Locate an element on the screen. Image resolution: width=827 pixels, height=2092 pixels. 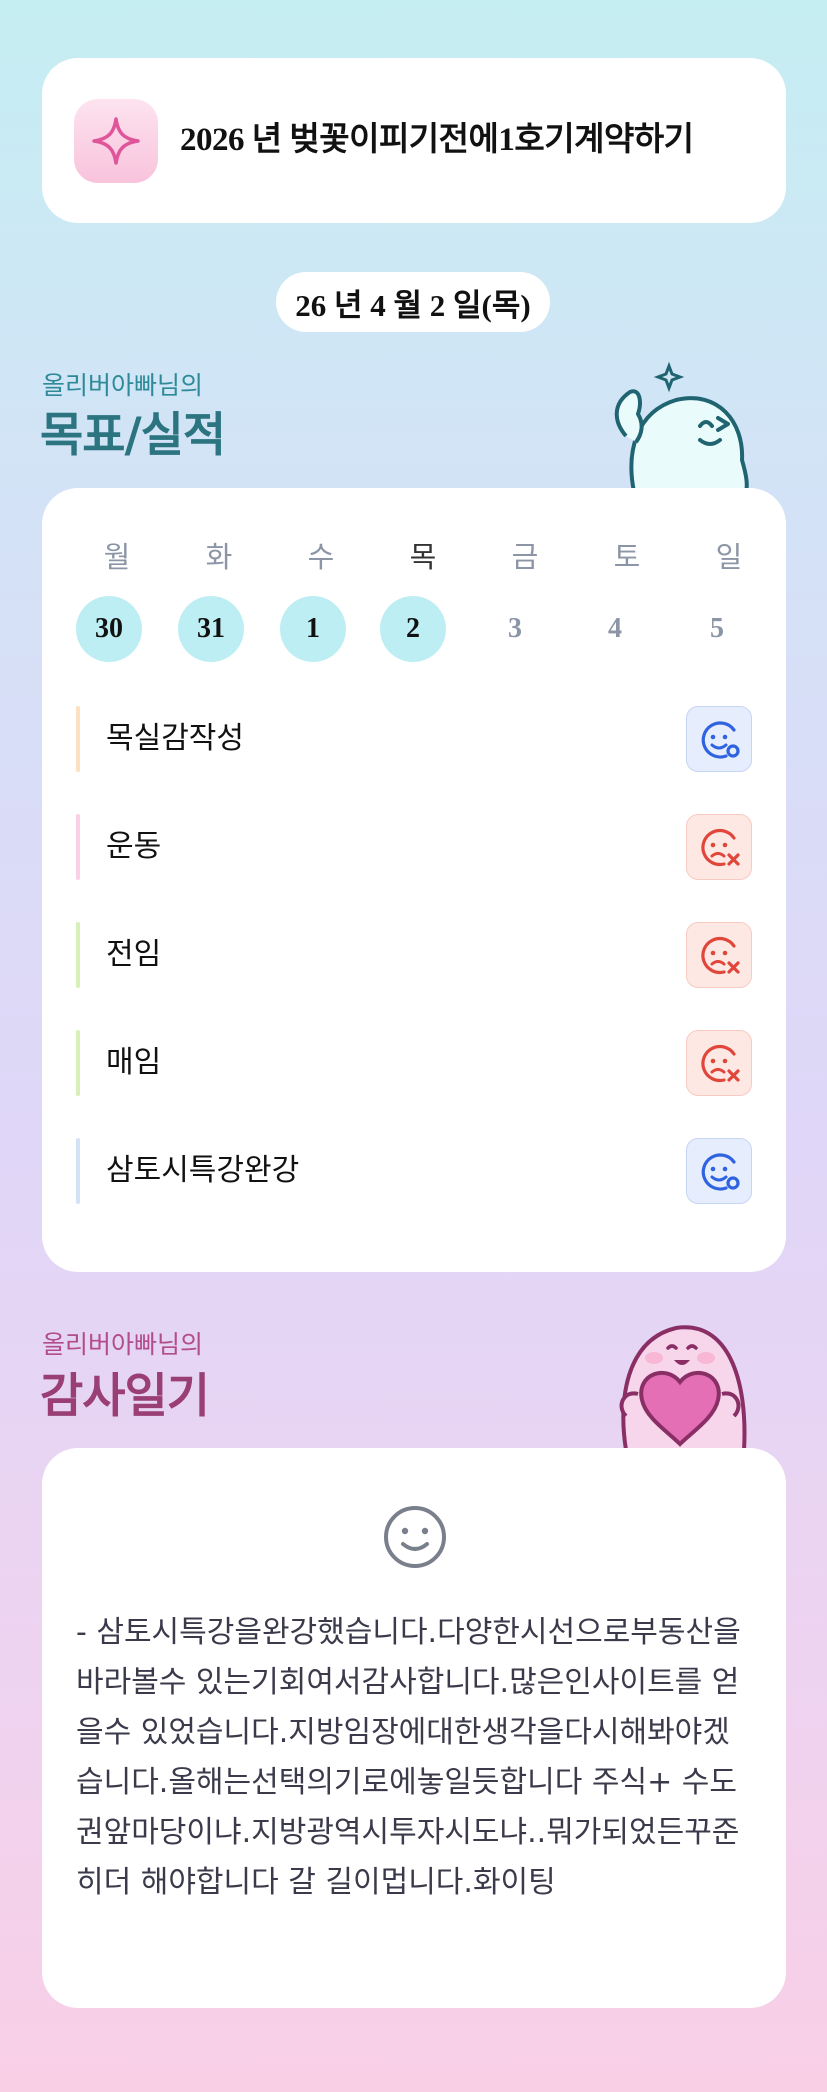
goal-text: 2026 년 벚꽃이피기전에1호기계약하기 is located at coordinates (437, 140).